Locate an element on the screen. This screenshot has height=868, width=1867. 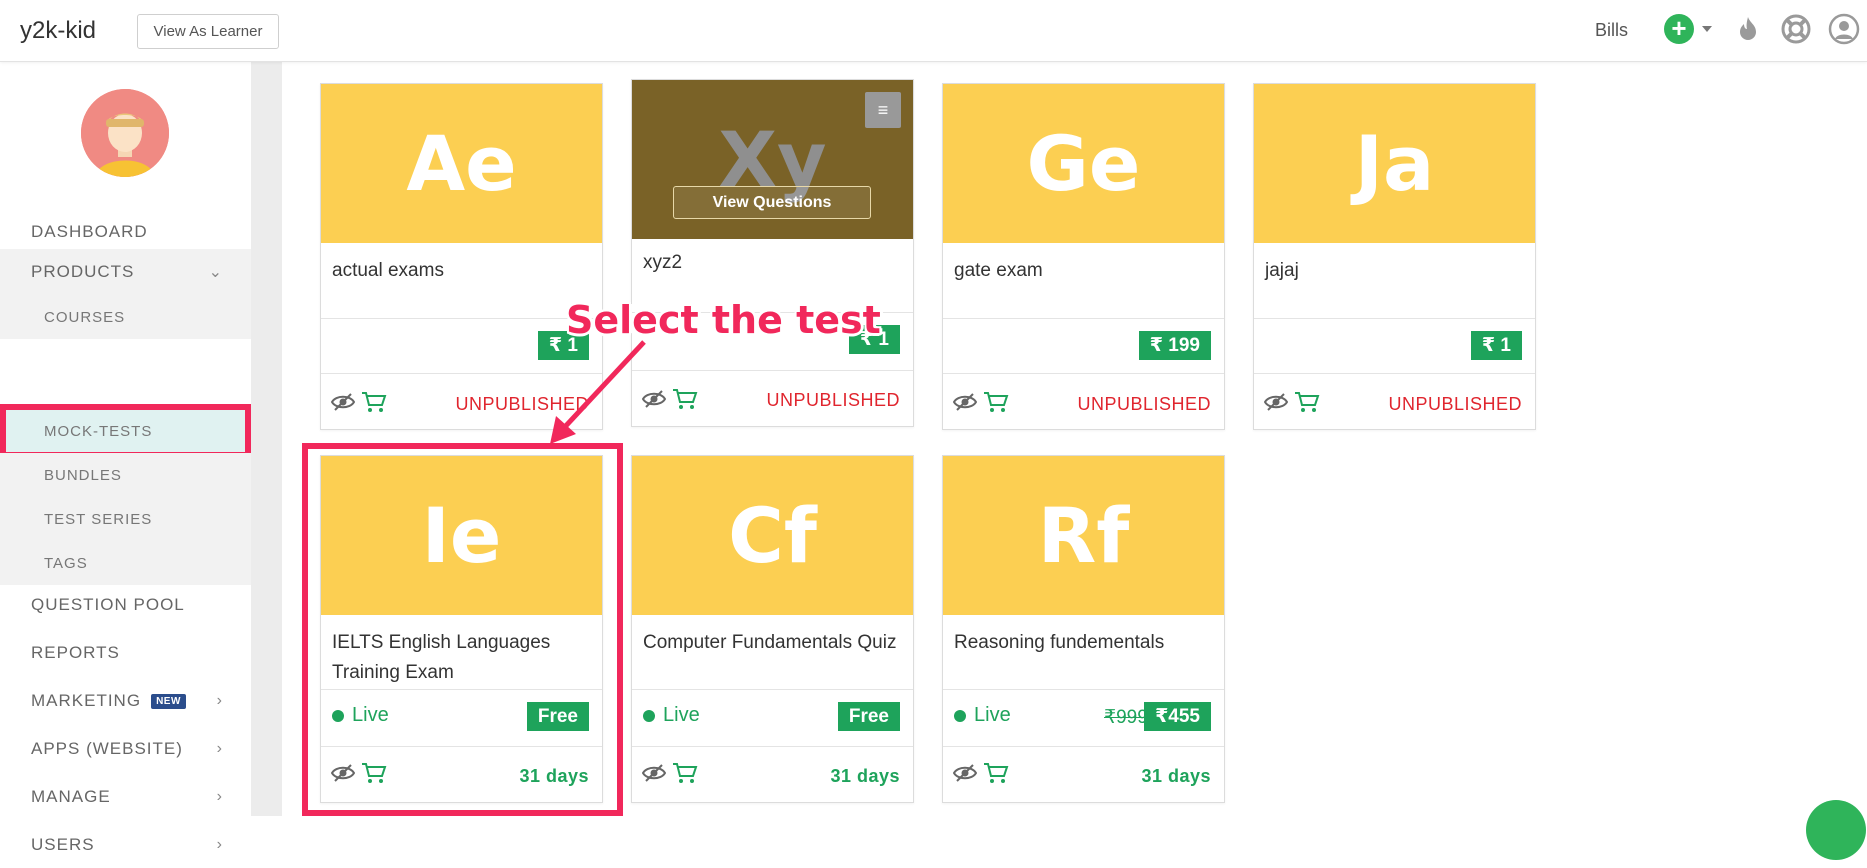
sidebar-item-label: QUESTION POOL is located at coordinates (108, 604).